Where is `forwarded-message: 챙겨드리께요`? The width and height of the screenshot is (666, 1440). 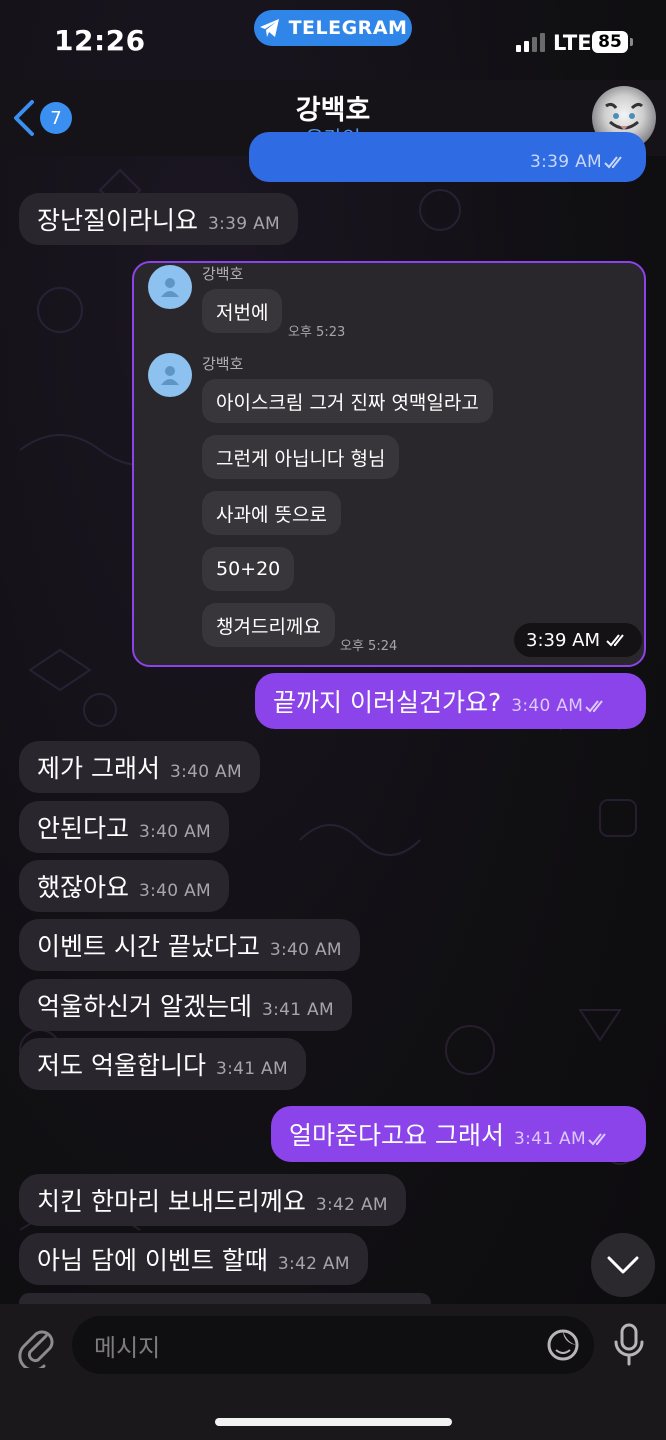
forwarded-message: 챙겨드리께요 is located at coordinates (268, 625).